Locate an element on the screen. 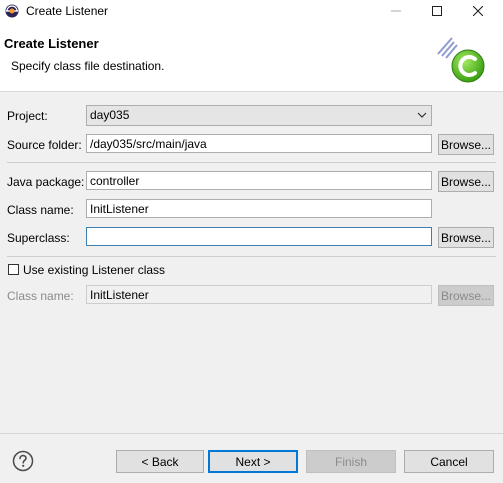 This screenshot has width=503, height=483. source-folder-label: Source folder: is located at coordinates (44, 145).